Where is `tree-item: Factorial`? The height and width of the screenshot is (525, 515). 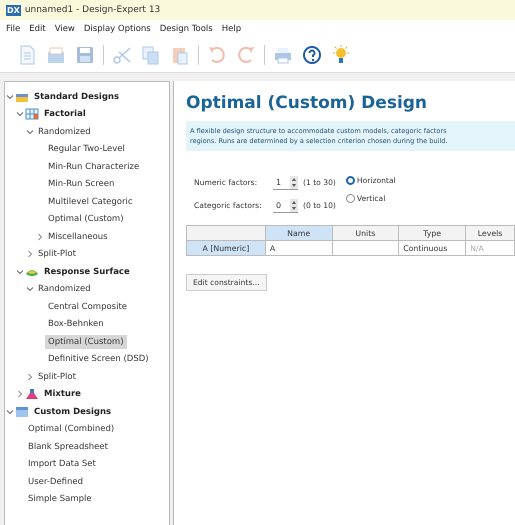
tree-item: Factorial is located at coordinates (65, 114).